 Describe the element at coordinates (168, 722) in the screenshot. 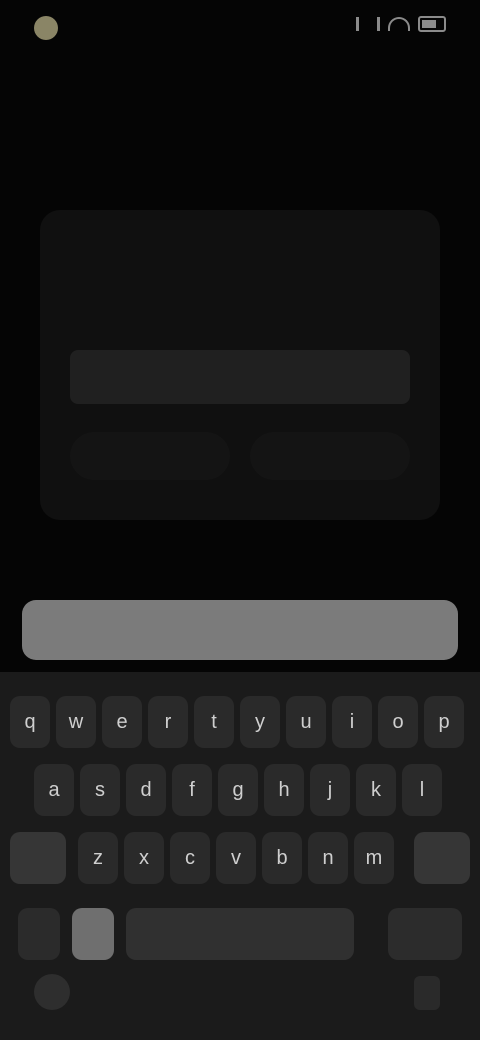

I see `key-r: r` at that location.